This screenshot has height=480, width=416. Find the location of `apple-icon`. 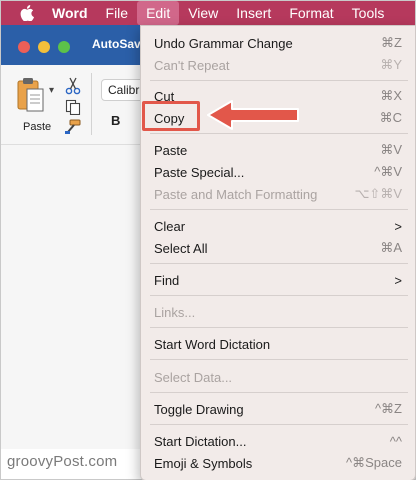

apple-icon is located at coordinates (30, 13).